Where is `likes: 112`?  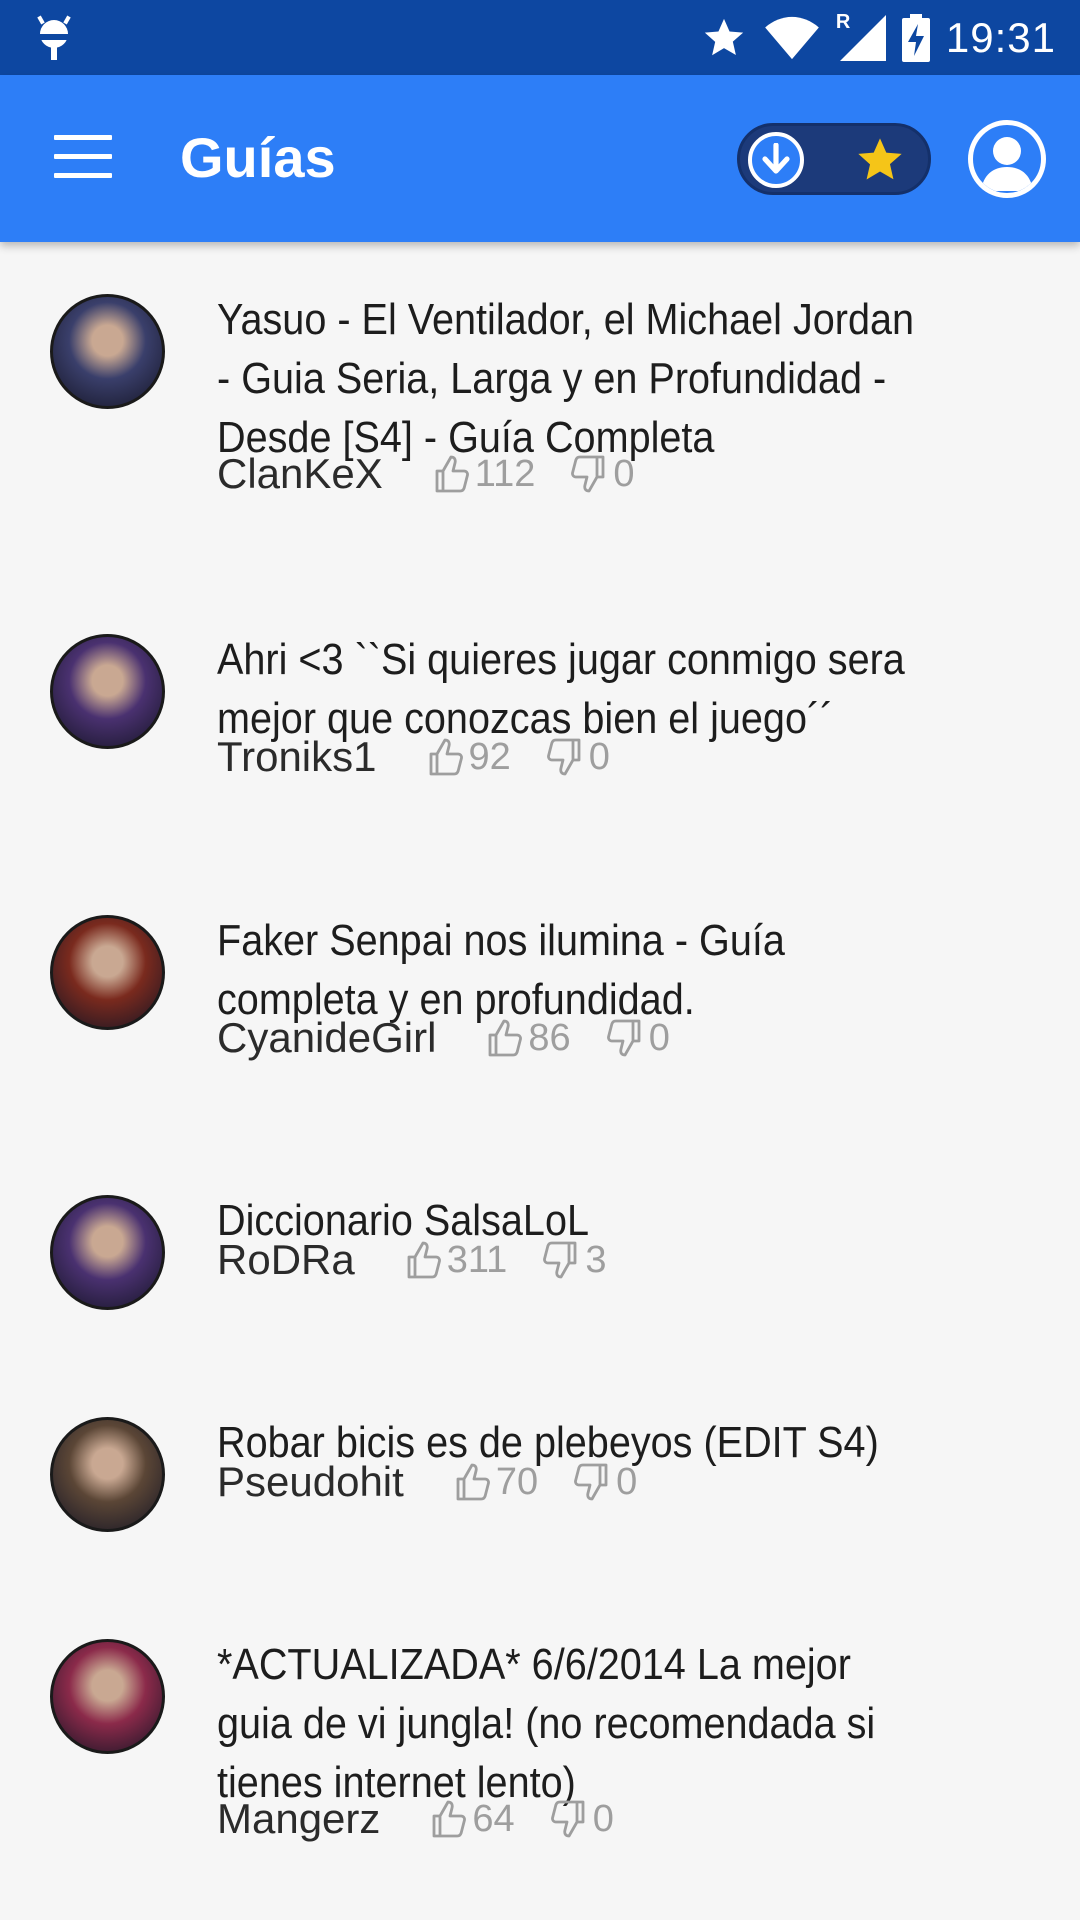 likes: 112 is located at coordinates (484, 474).